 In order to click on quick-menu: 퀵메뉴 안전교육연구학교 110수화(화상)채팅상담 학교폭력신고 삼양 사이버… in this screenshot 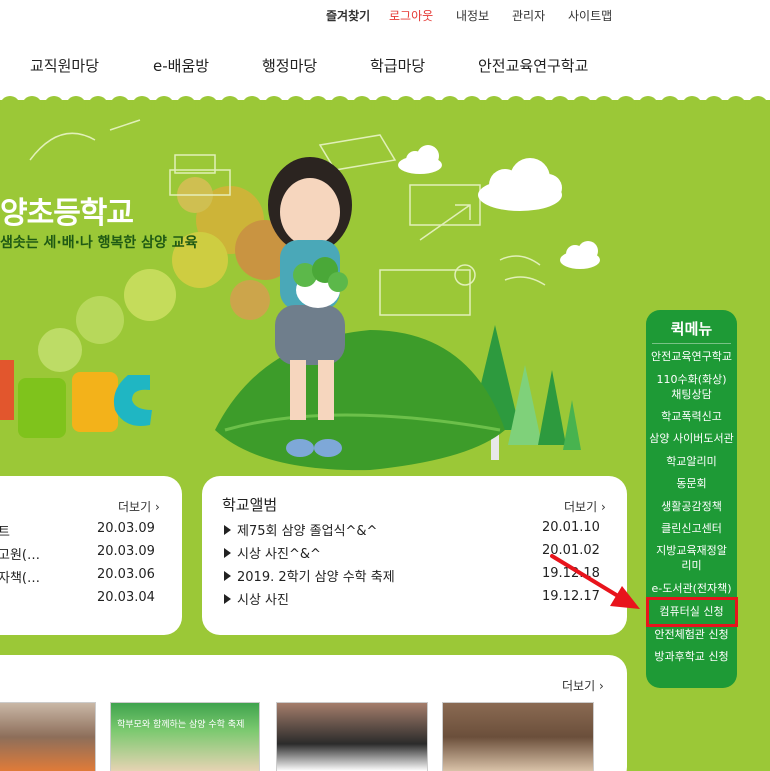, I will do `click(691, 499)`.